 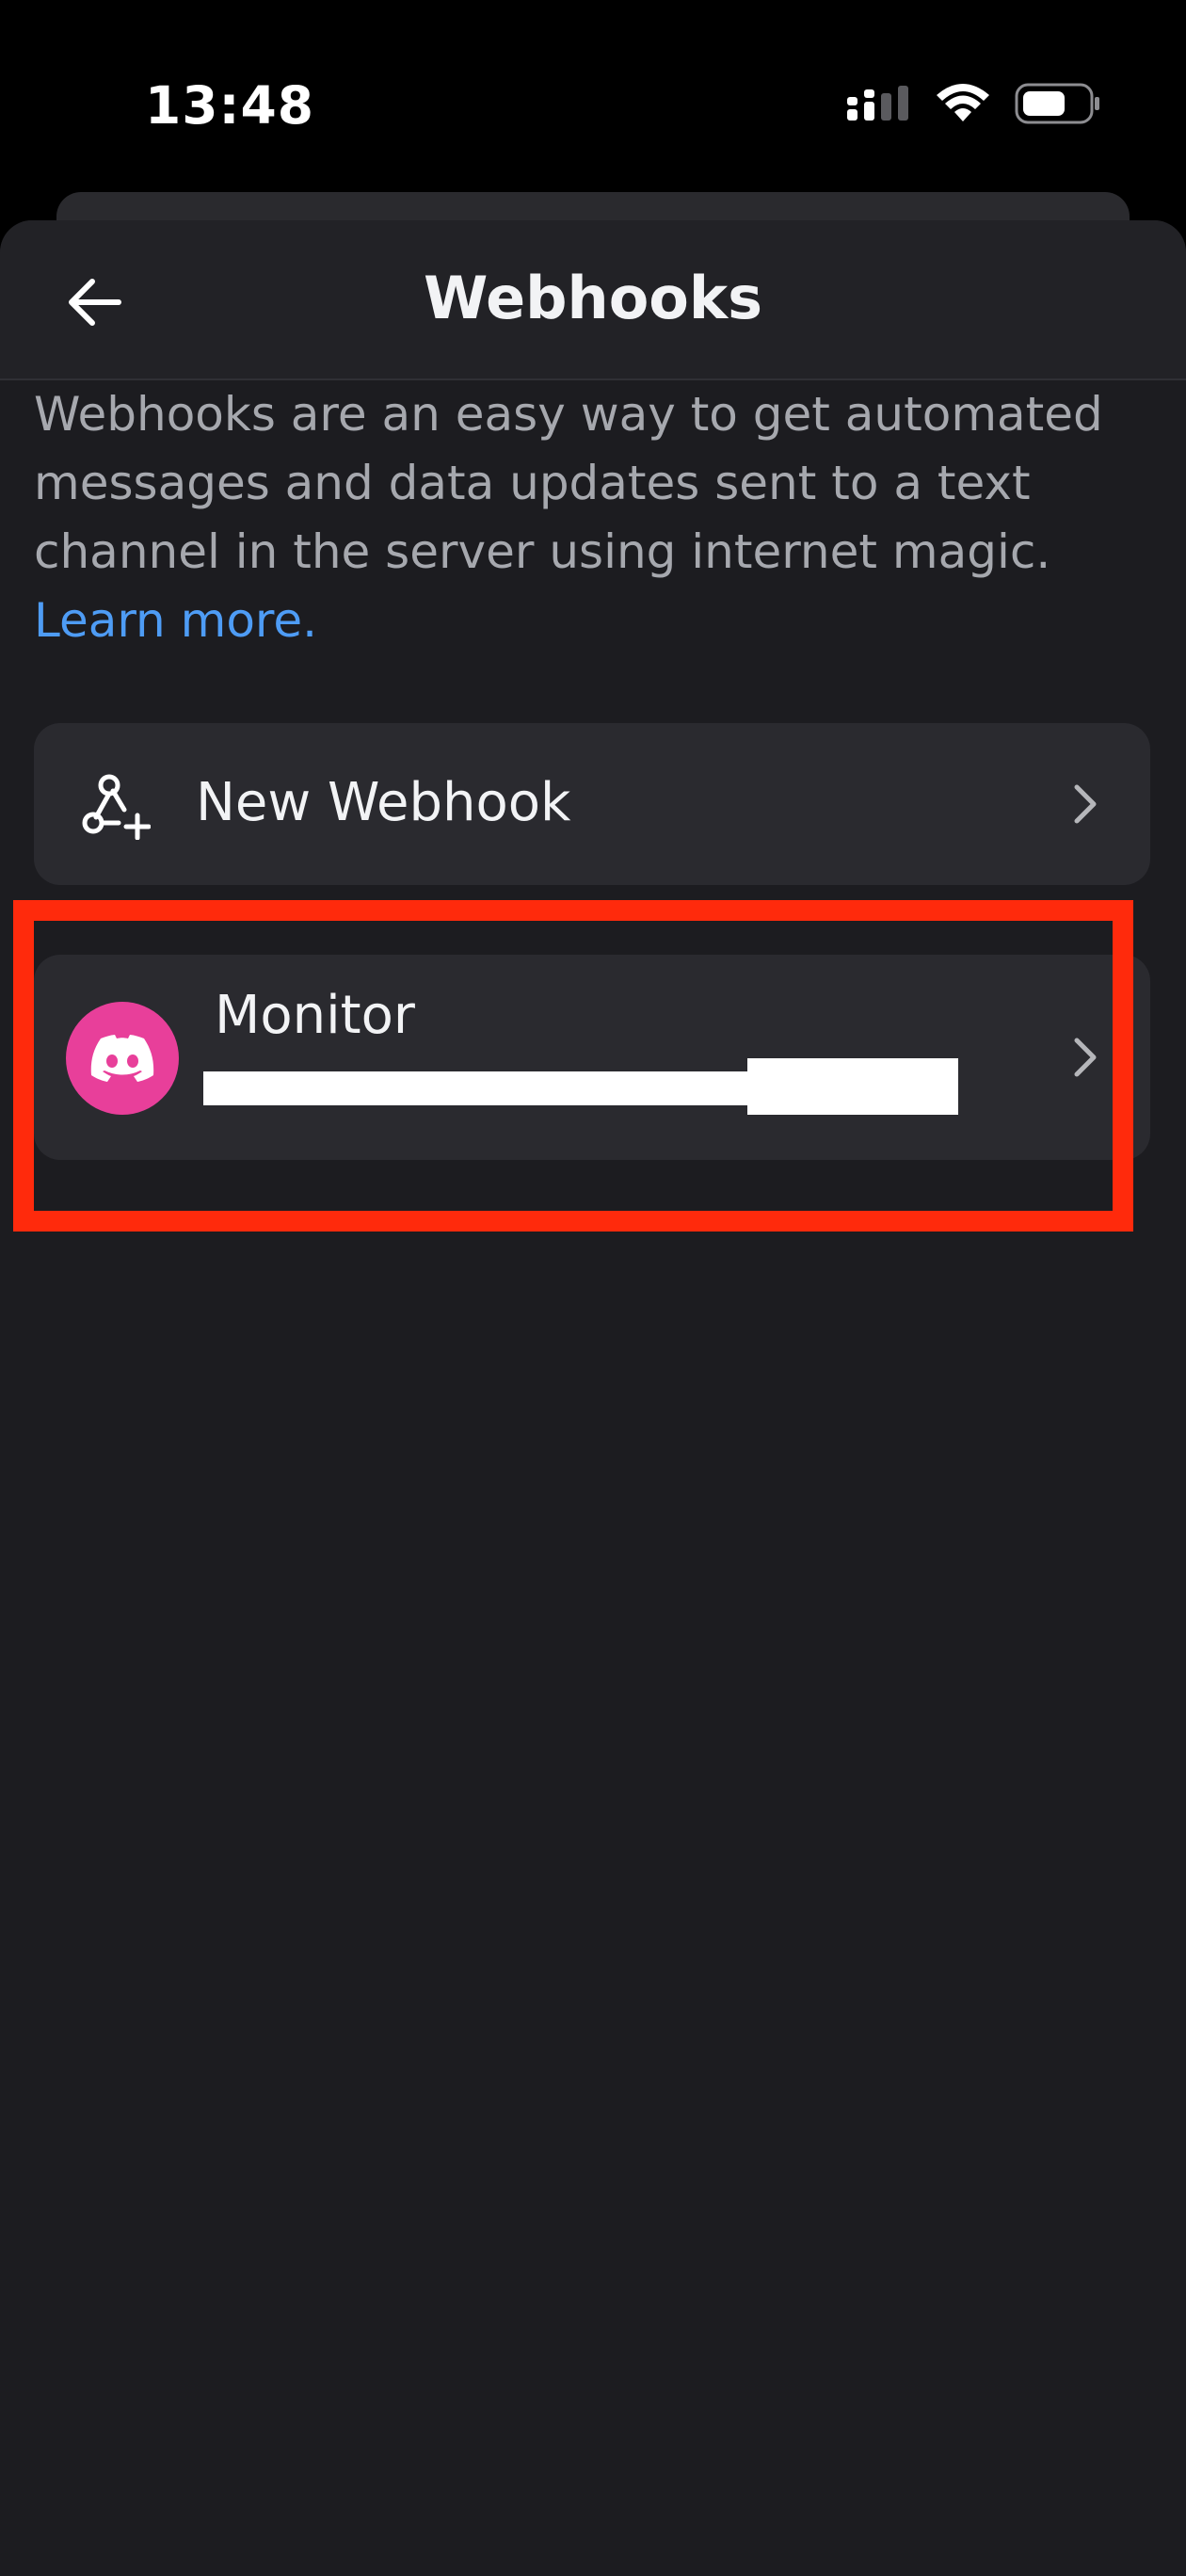 I want to click on discord-logo-icon, so click(x=122, y=1058).